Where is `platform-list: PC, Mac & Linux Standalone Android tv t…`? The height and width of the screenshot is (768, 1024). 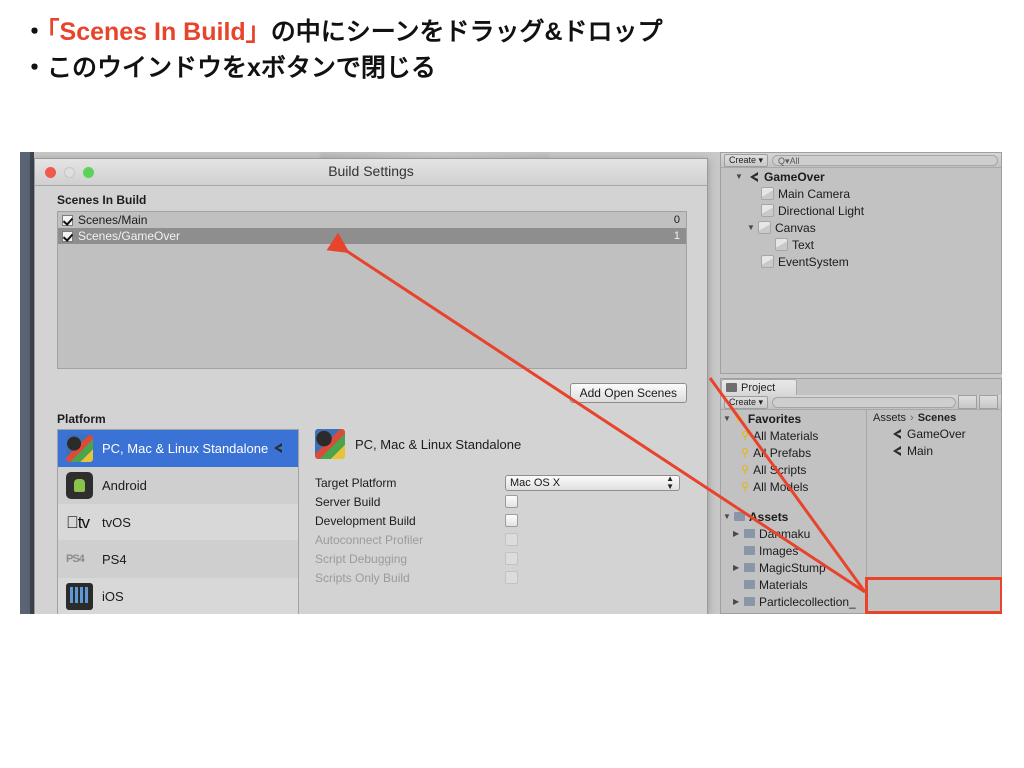 platform-list: PC, Mac & Linux Standalone Android tv t… is located at coordinates (178, 521).